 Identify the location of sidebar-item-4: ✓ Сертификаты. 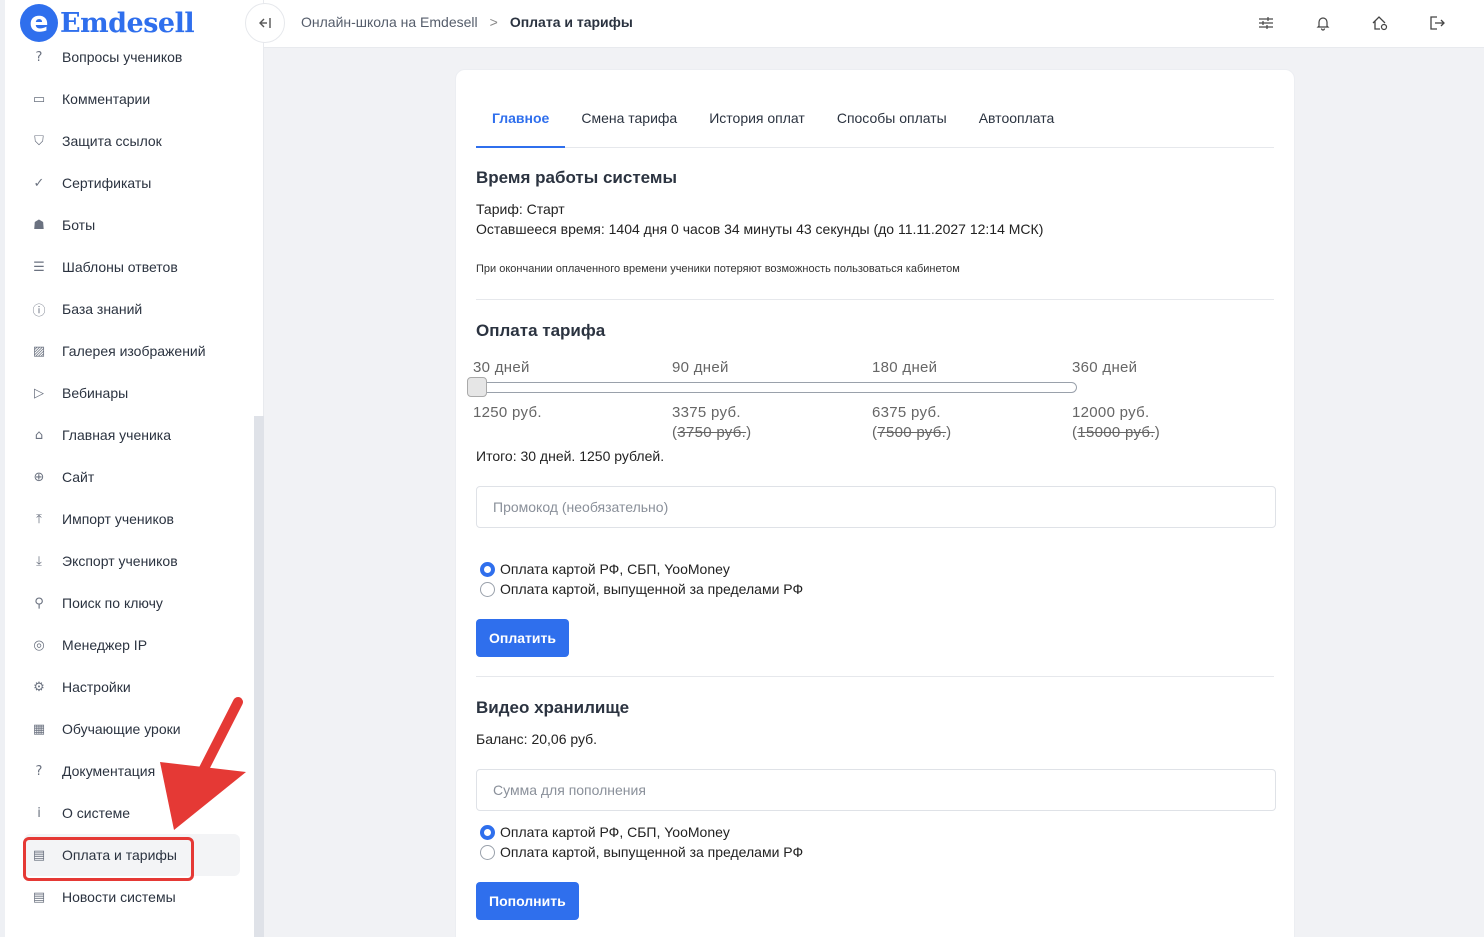
(132, 183).